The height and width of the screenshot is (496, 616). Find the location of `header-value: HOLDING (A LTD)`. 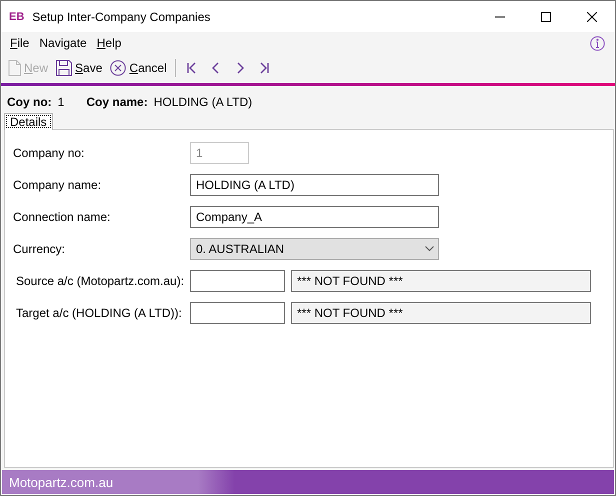

header-value: HOLDING (A LTD) is located at coordinates (203, 102).